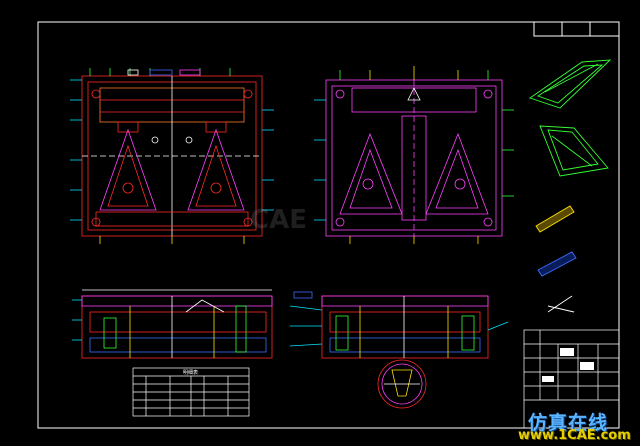 Image resolution: width=640 pixels, height=446 pixels. What do you see at coordinates (399, 350) in the screenshot?
I see `mold-section-view-right` at bounding box center [399, 350].